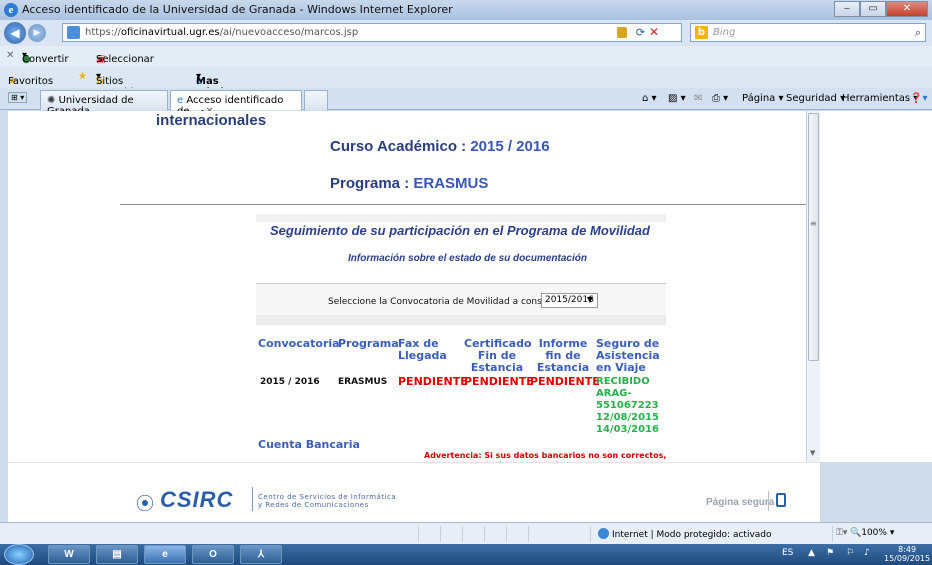 The image size is (932, 565). Describe the element at coordinates (165, 554) in the screenshot. I see `ie-taskbar-button: e` at that location.